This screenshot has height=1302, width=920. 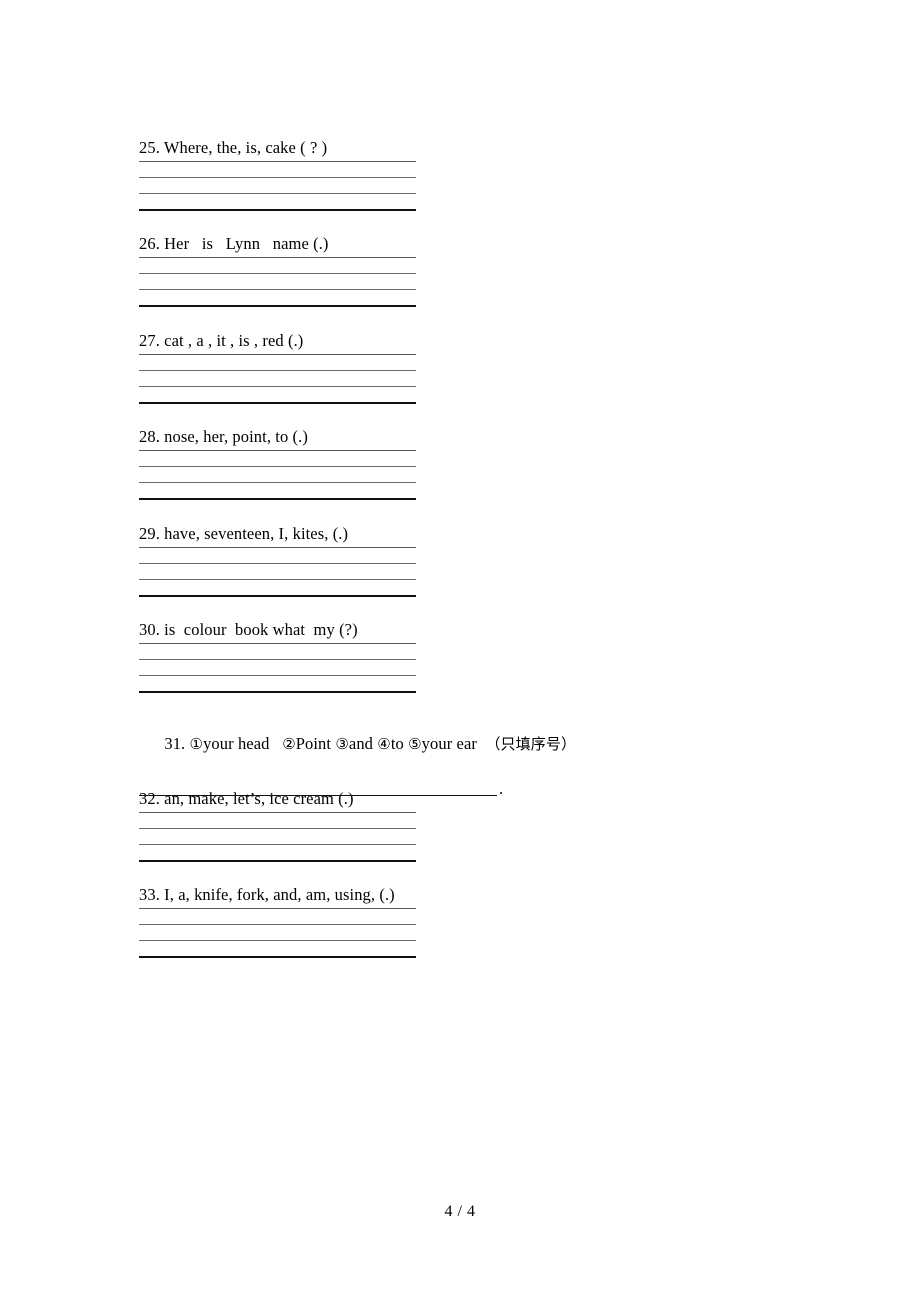 I want to click on exercise-prompt: 30. is colour book what my (?), so click(x=248, y=629).